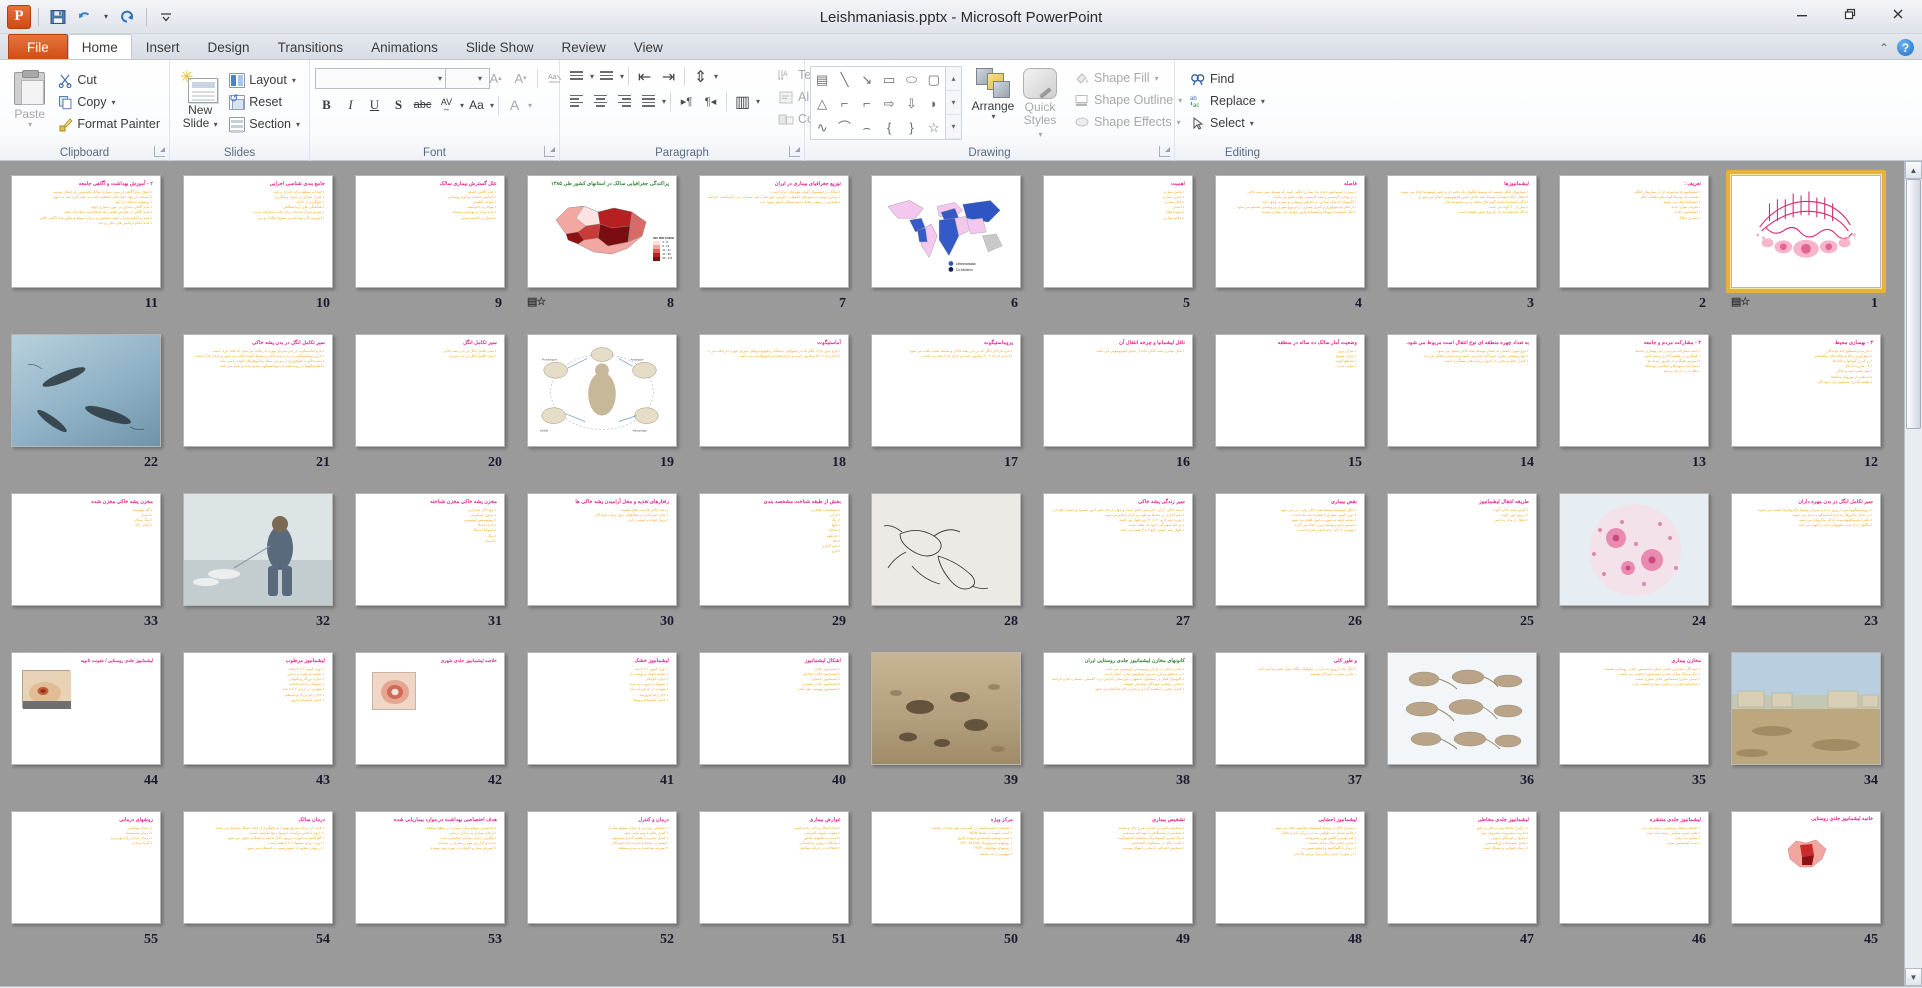 The height and width of the screenshot is (988, 1922). I want to click on window-controls, so click(1850, 17).